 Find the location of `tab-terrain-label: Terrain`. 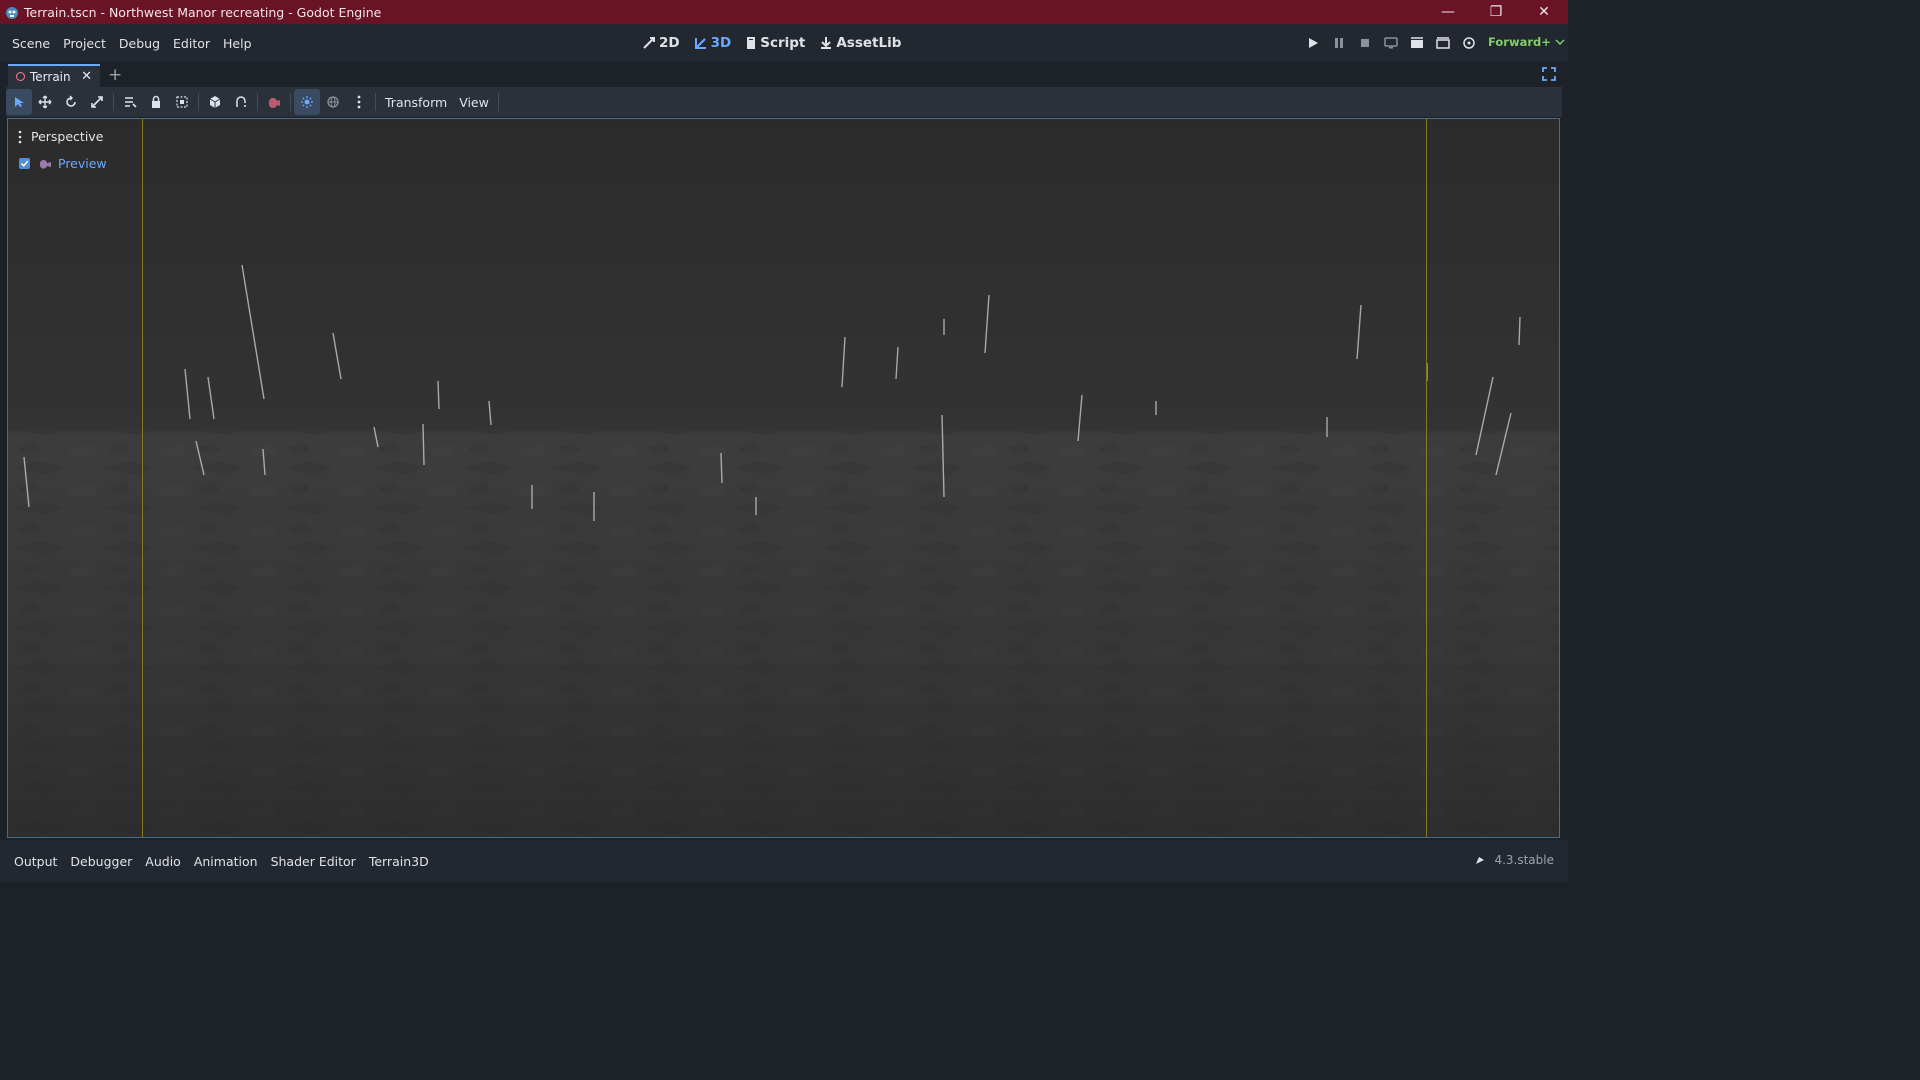

tab-terrain-label: Terrain is located at coordinates (50, 76).